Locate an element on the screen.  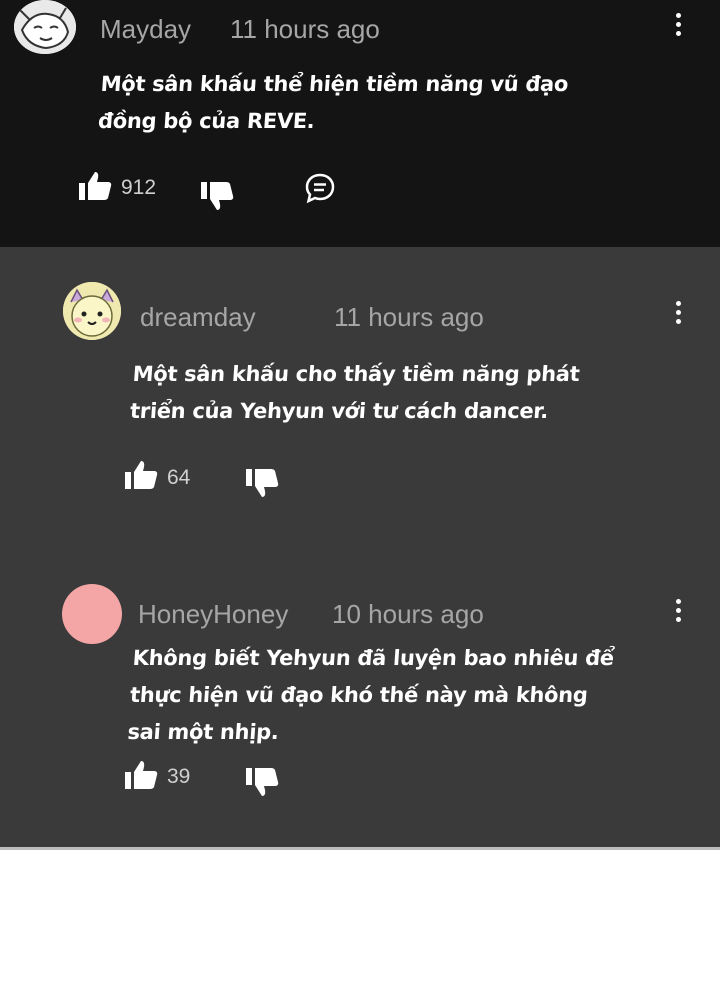
comment-username: HoneyHoney is located at coordinates (213, 614).